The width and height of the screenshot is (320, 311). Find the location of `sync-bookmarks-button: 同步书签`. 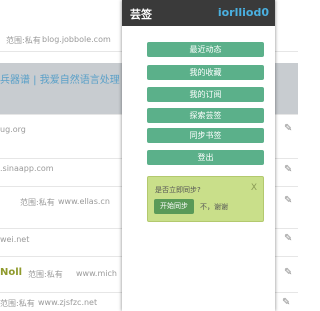

sync-bookmarks-button: 同步书签 is located at coordinates (205, 135).